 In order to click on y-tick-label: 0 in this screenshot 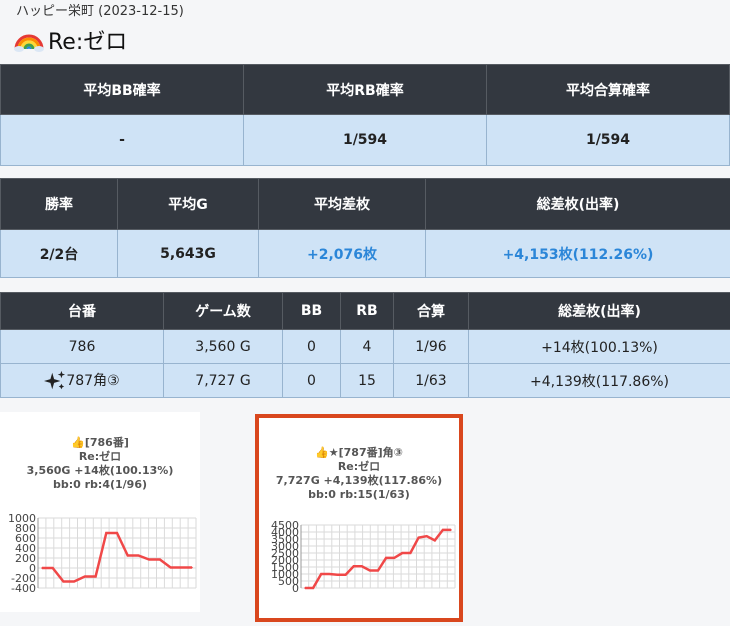, I will do `click(295, 588)`.